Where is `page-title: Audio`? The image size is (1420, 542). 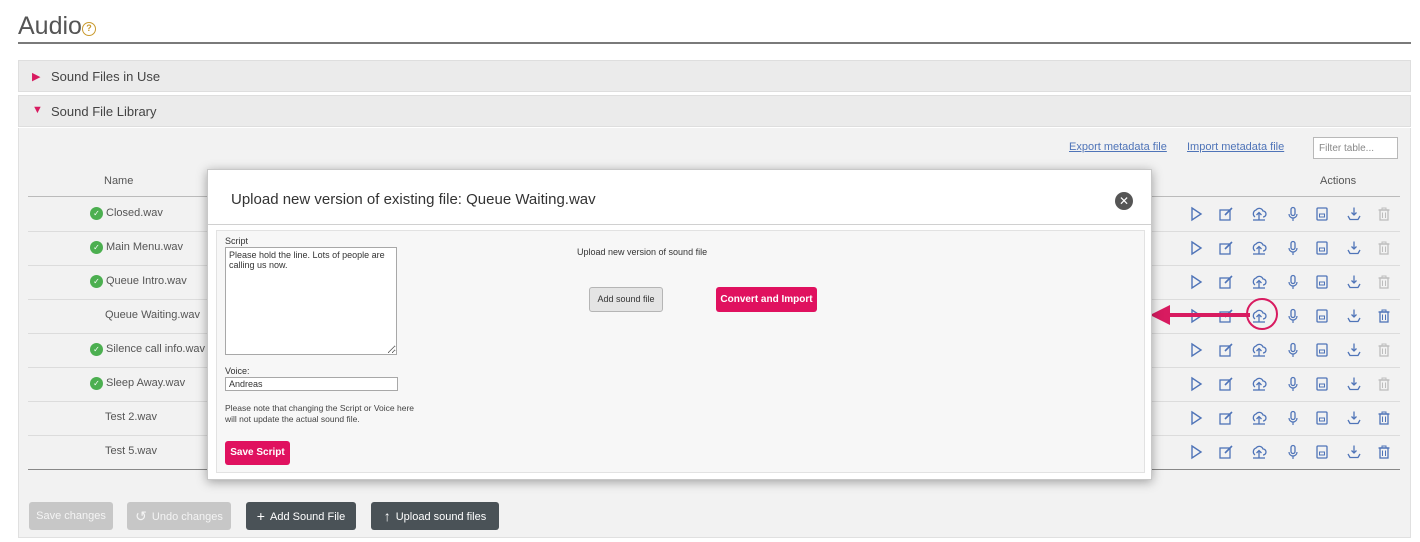 page-title: Audio is located at coordinates (50, 26).